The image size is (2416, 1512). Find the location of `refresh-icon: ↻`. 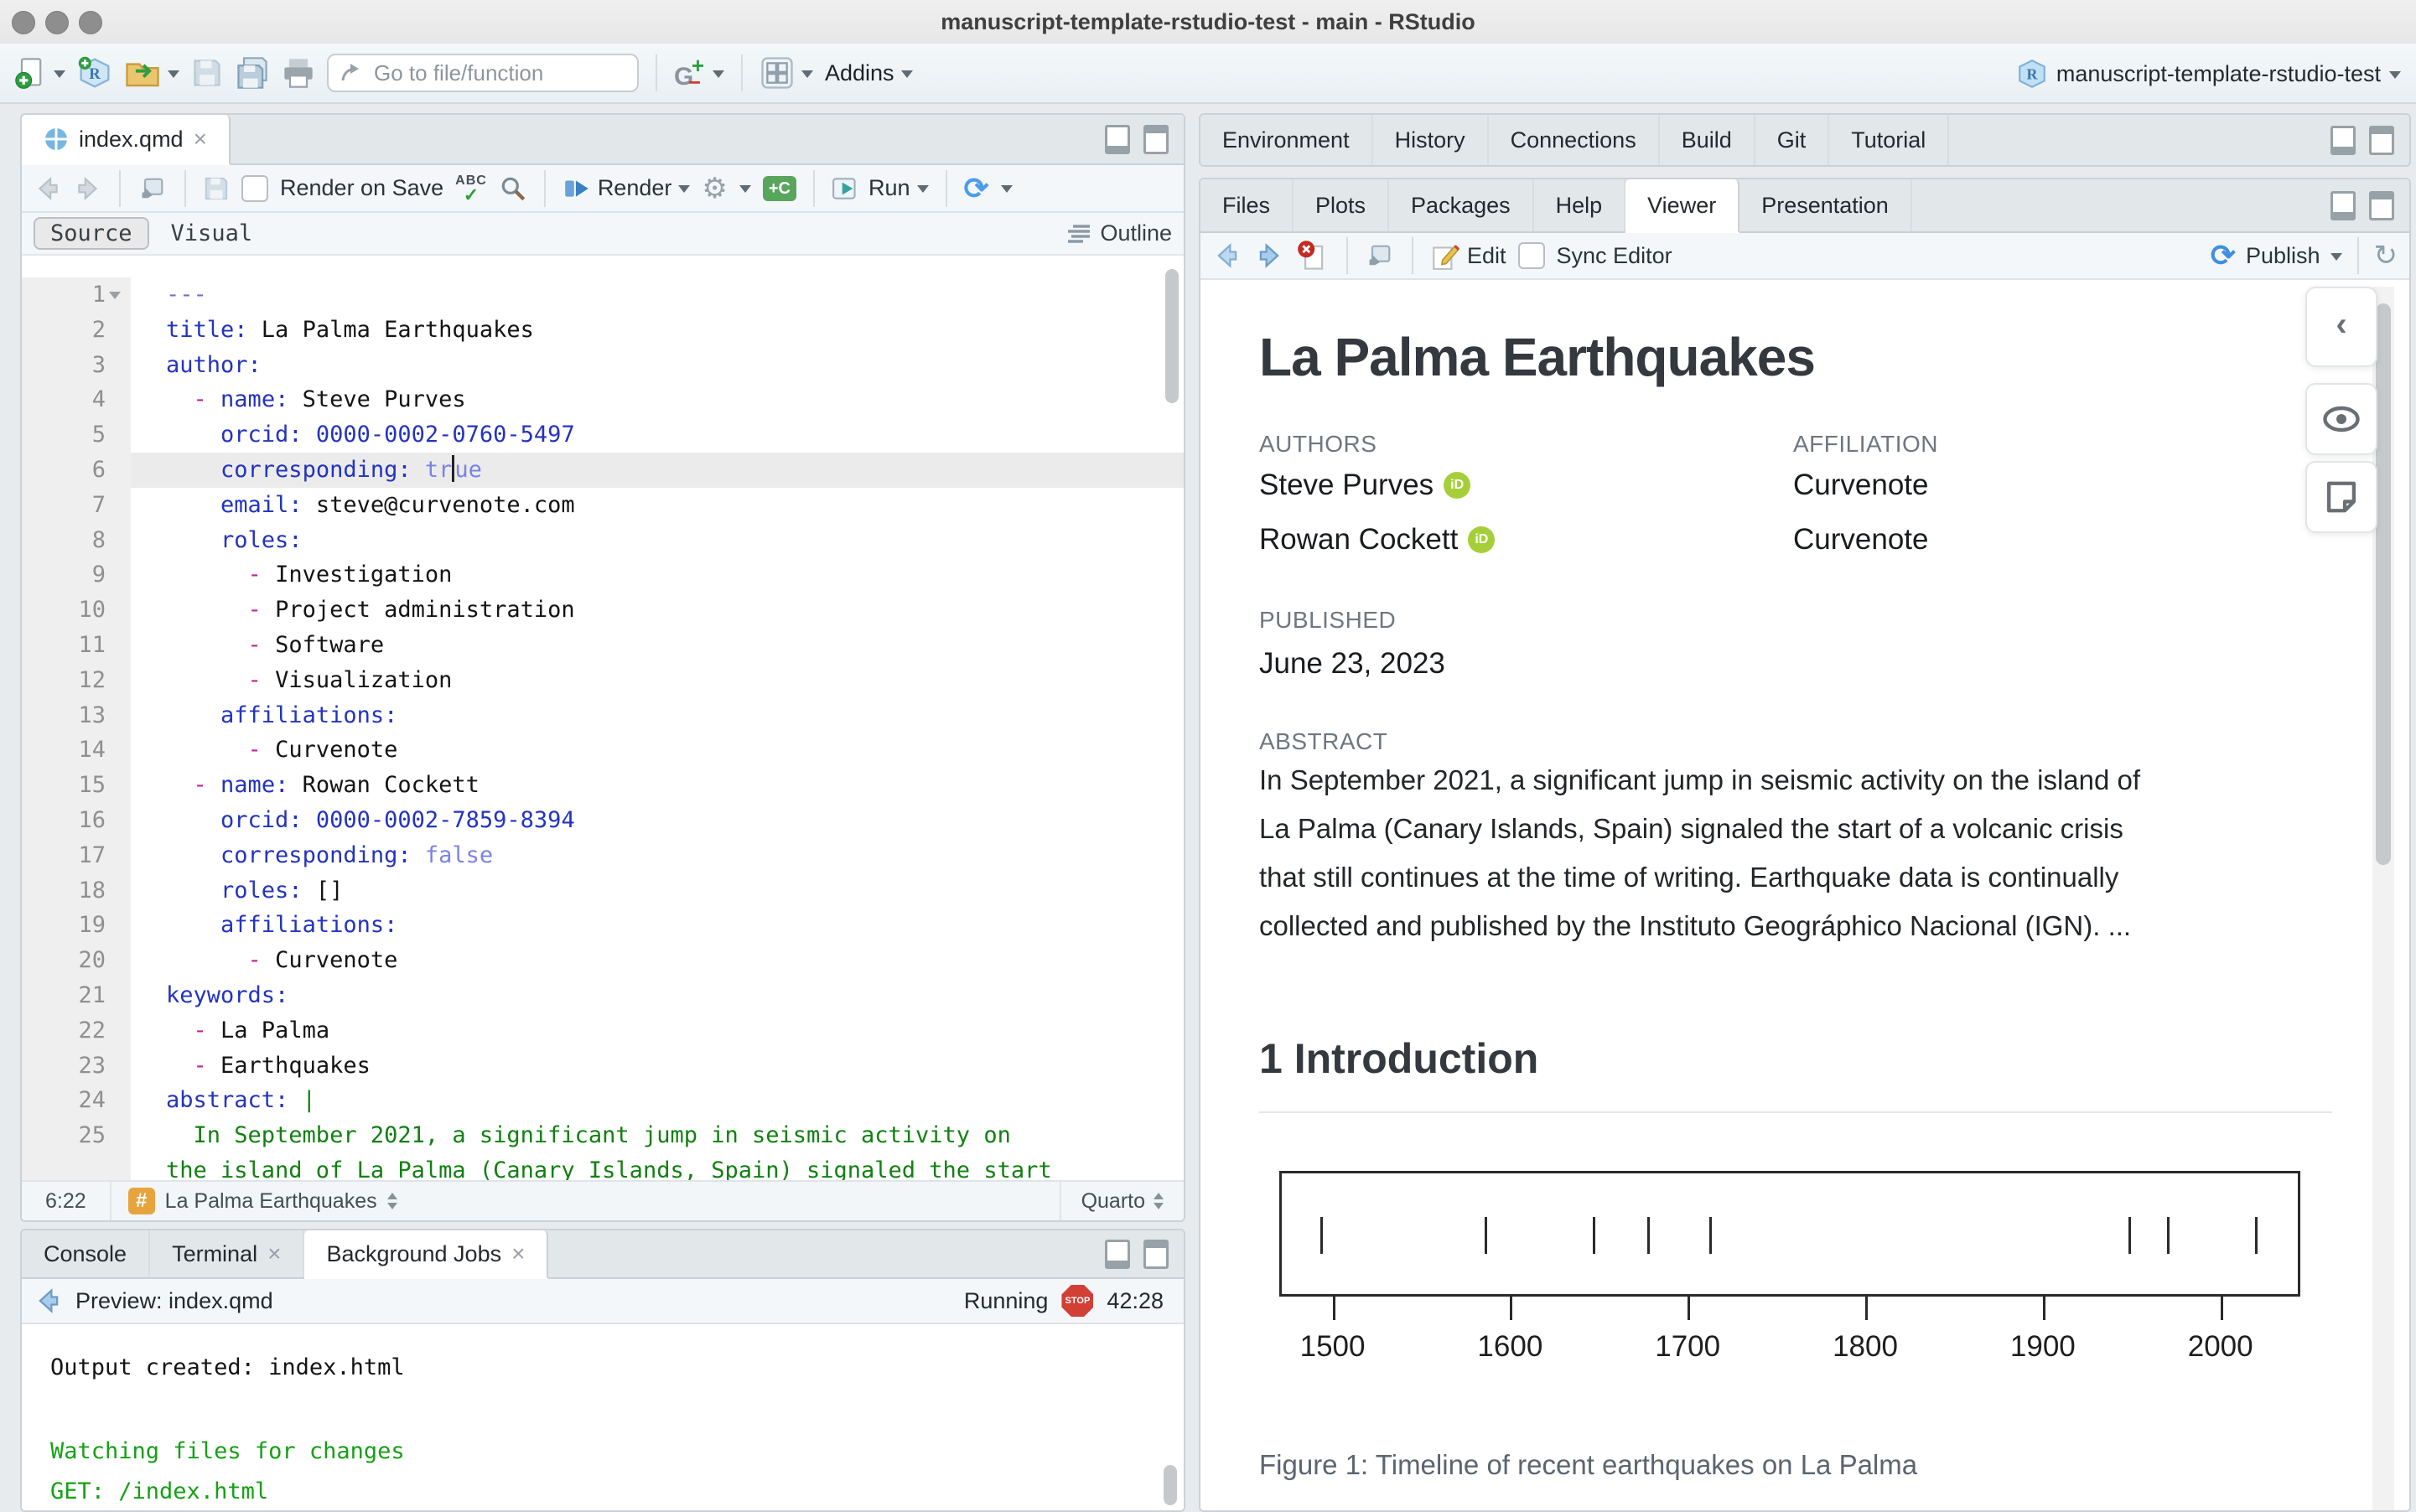

refresh-icon: ↻ is located at coordinates (2386, 255).